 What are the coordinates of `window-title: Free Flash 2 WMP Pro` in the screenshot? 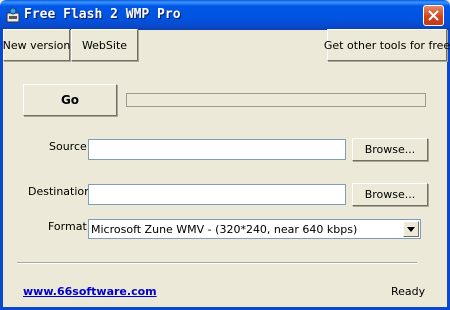 It's located at (102, 14).